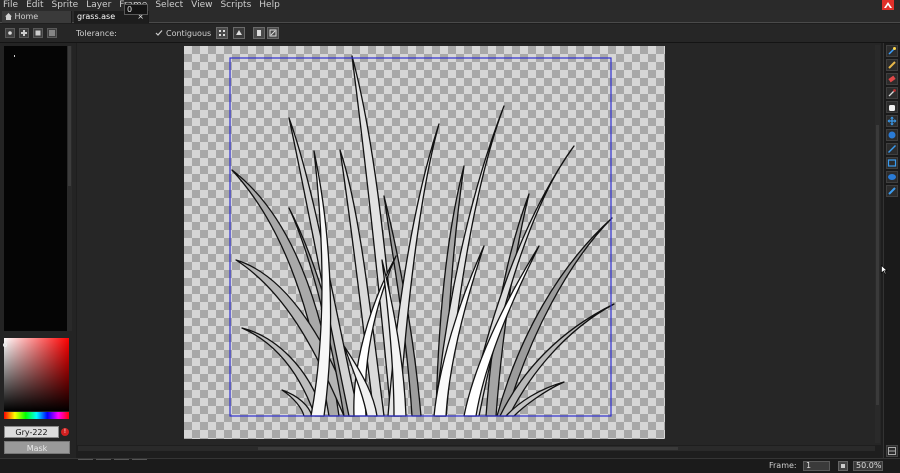  What do you see at coordinates (892, 135) in the screenshot?
I see `paint-bucket-icon` at bounding box center [892, 135].